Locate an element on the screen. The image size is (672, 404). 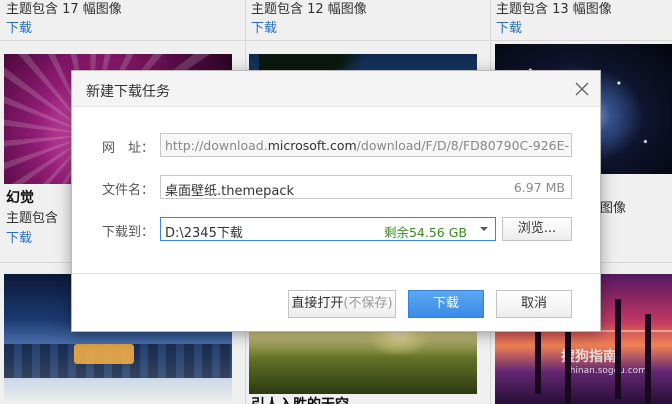
open-directly-button: 直接打开(不保存) is located at coordinates (342, 304).